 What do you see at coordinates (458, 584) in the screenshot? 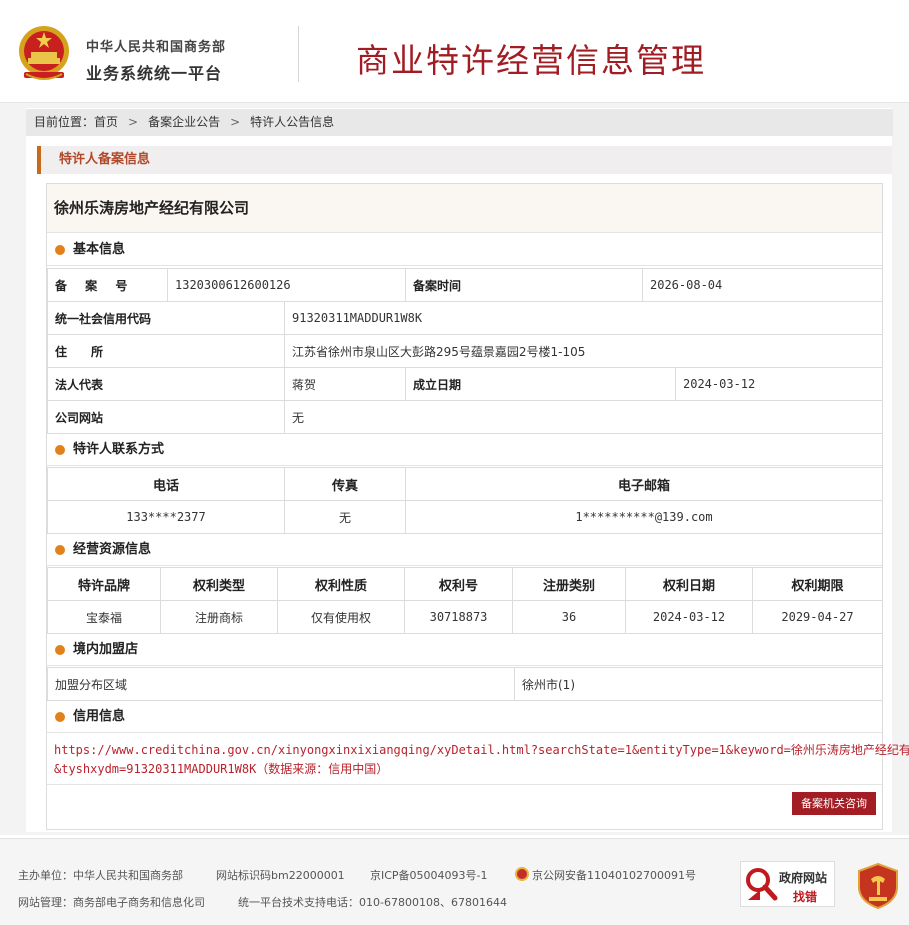
I see `right-no-column-header: 权利号` at bounding box center [458, 584].